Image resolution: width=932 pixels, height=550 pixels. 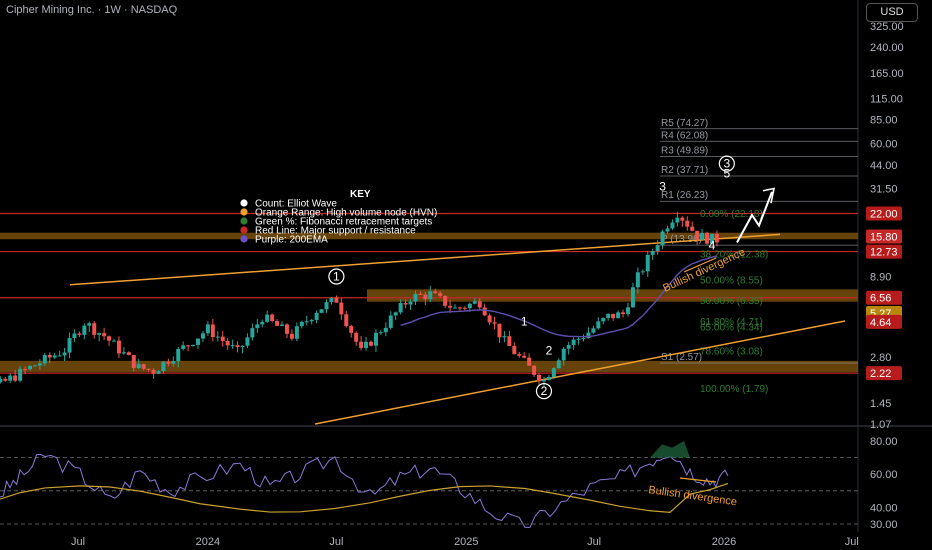 What do you see at coordinates (887, 27) in the screenshot?
I see `price-axis-tick: 325.00` at bounding box center [887, 27].